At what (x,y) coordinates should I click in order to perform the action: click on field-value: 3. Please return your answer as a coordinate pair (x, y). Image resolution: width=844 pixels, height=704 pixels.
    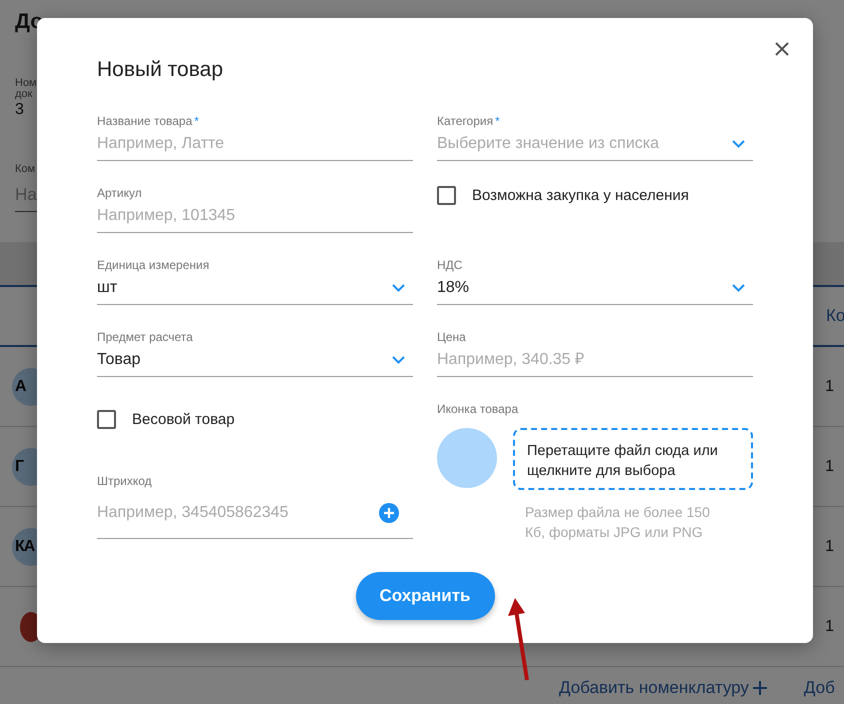
    Looking at the image, I should click on (20, 110).